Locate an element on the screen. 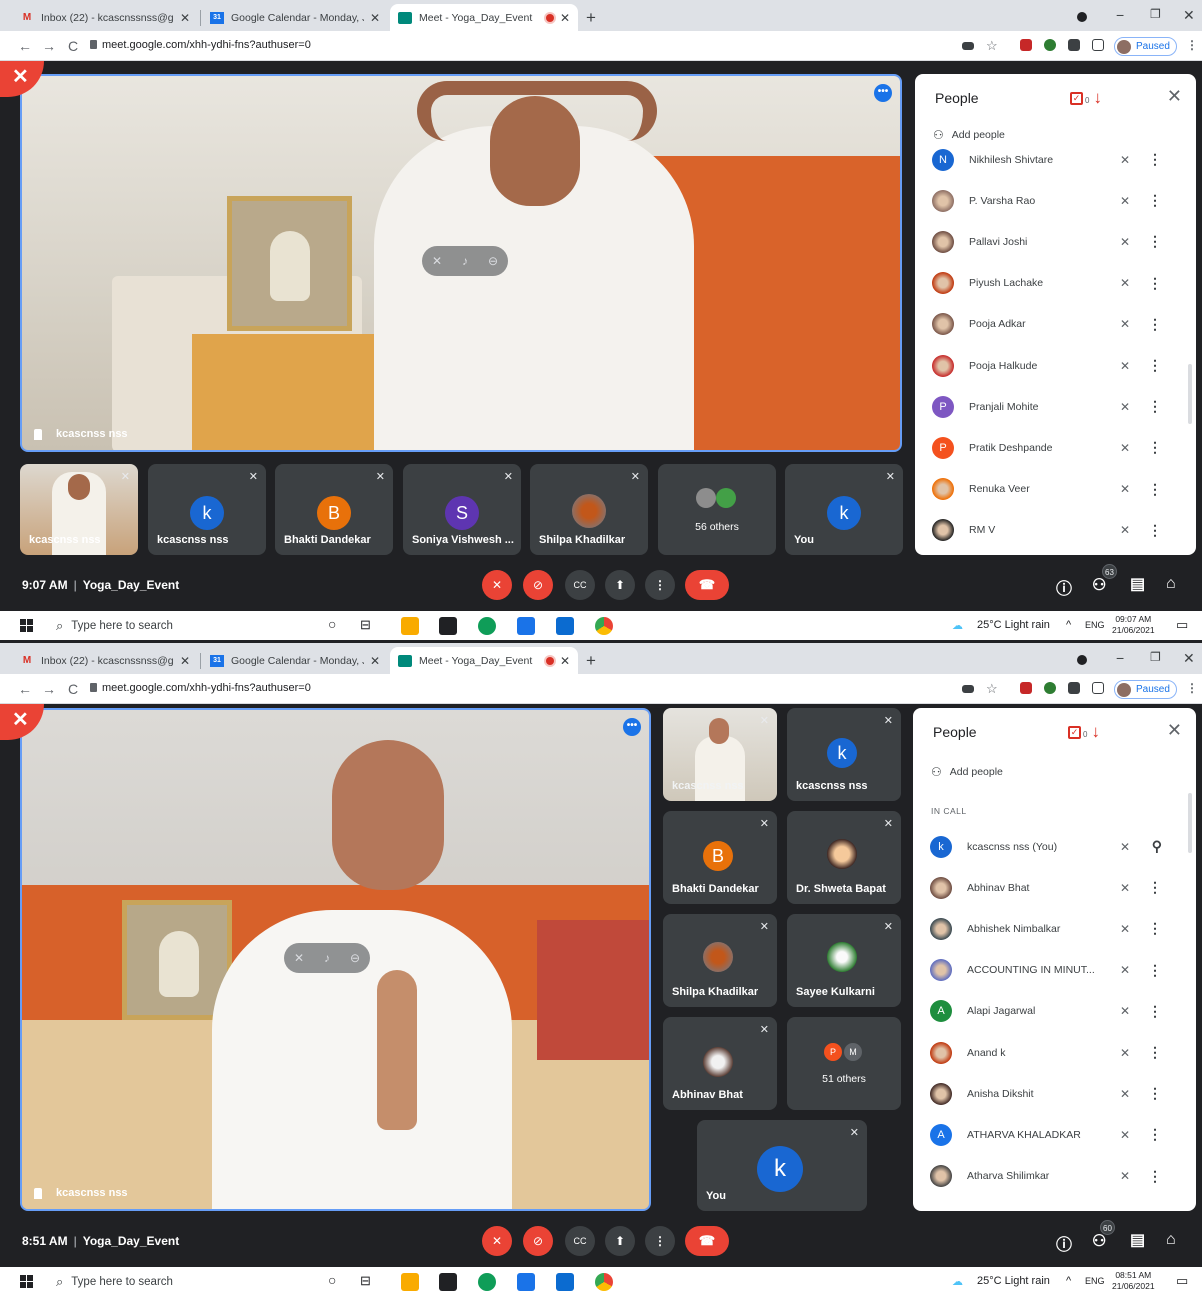  cortana-icon: ○ is located at coordinates (332, 1280).